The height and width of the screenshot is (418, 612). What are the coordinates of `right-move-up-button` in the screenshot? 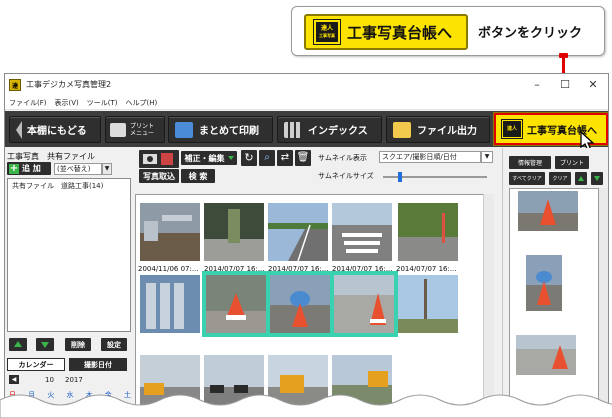 It's located at (581, 178).